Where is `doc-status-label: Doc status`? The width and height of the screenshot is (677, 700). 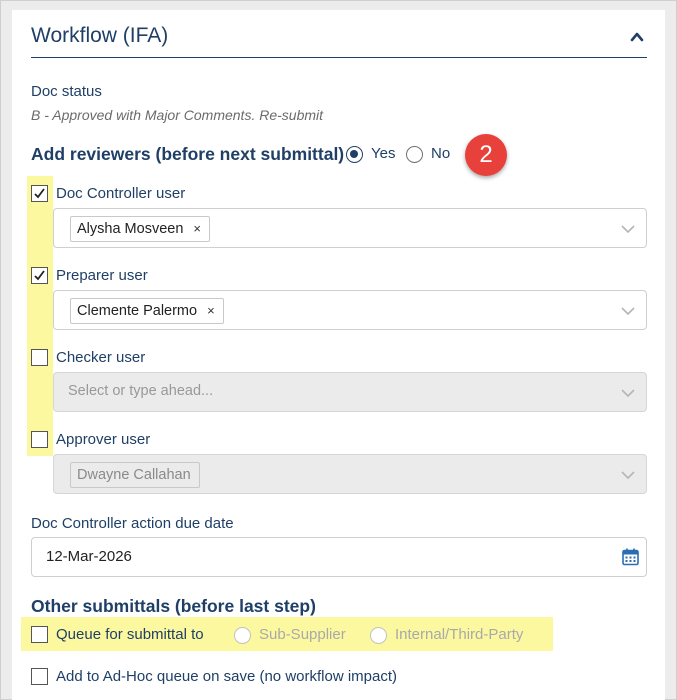
doc-status-label: Doc status is located at coordinates (66, 91).